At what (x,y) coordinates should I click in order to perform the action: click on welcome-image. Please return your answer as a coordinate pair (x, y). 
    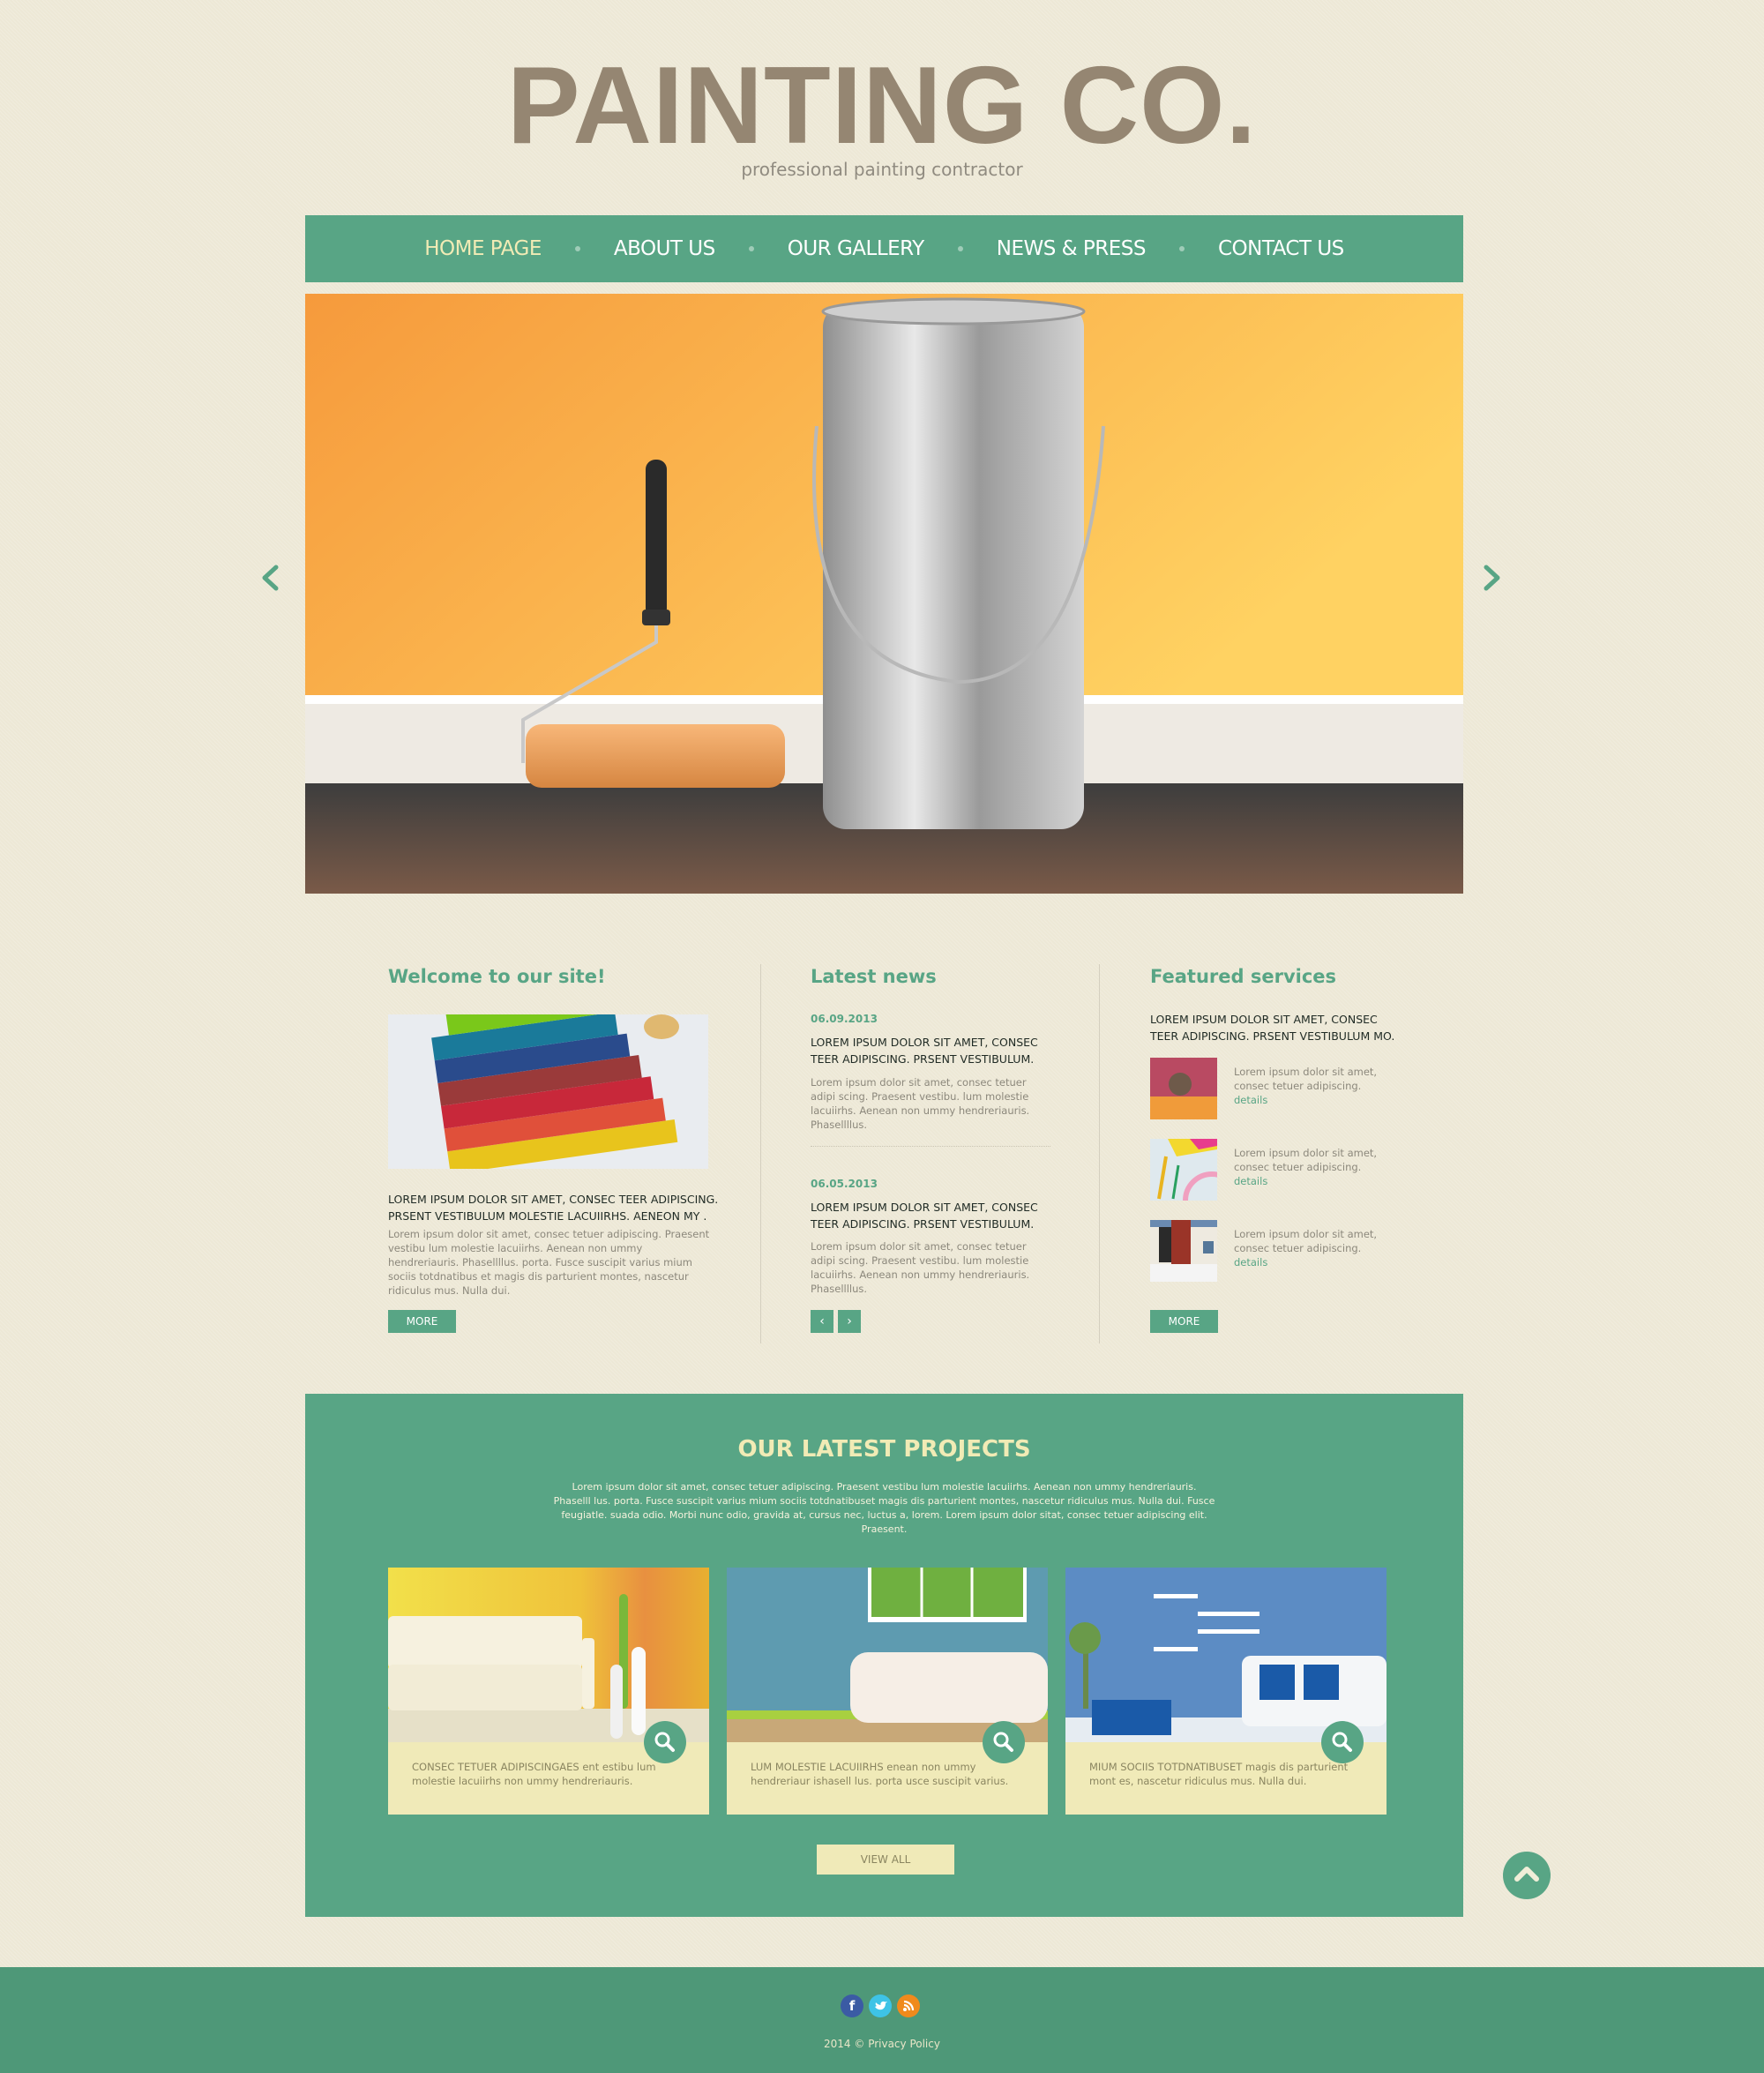
    Looking at the image, I should click on (548, 1091).